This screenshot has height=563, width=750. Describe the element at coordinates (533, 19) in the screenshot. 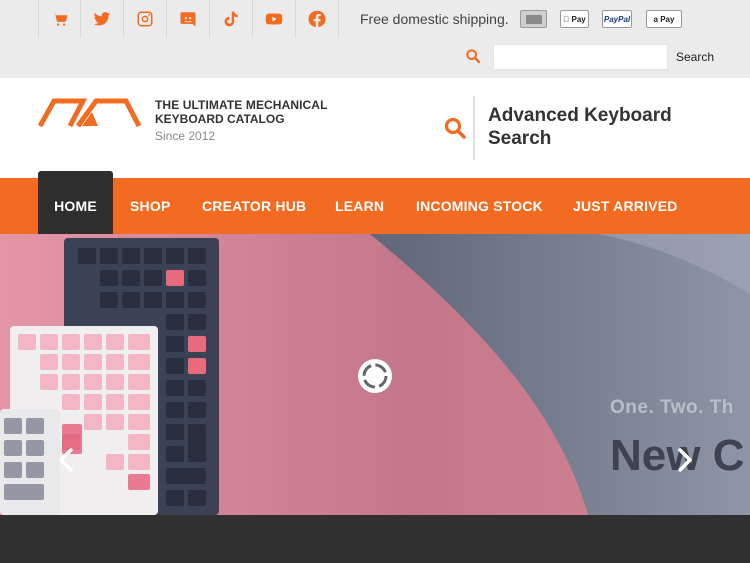

I see `credit-card-icon` at that location.